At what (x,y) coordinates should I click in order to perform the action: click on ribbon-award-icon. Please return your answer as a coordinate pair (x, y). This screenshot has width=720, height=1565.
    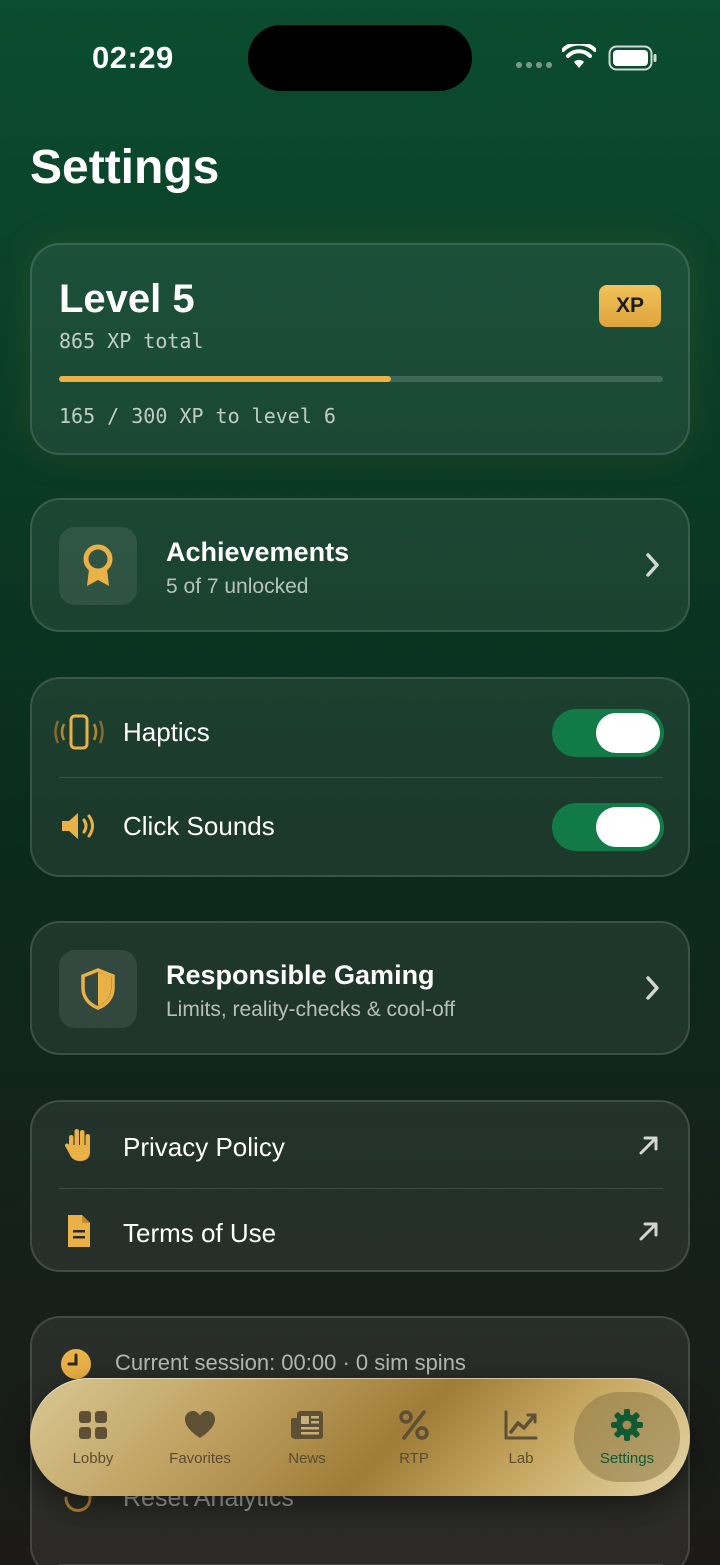
    Looking at the image, I should click on (98, 565).